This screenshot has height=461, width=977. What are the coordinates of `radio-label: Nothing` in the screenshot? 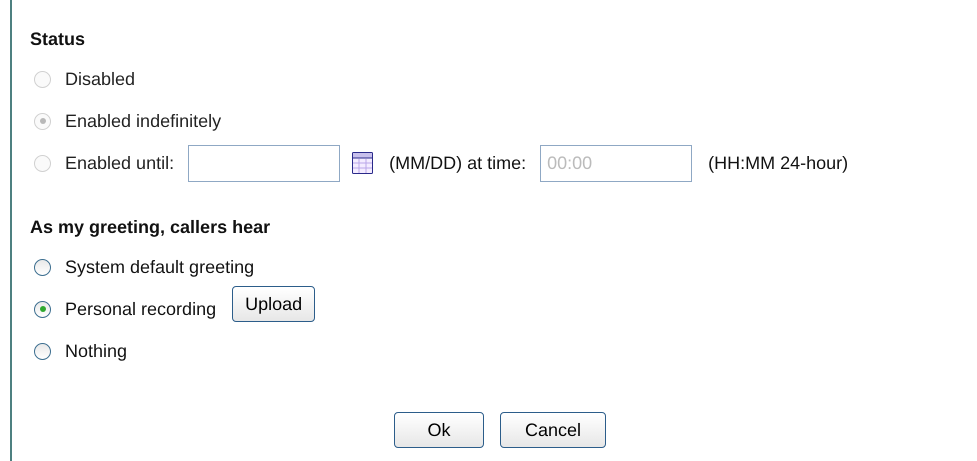 It's located at (96, 351).